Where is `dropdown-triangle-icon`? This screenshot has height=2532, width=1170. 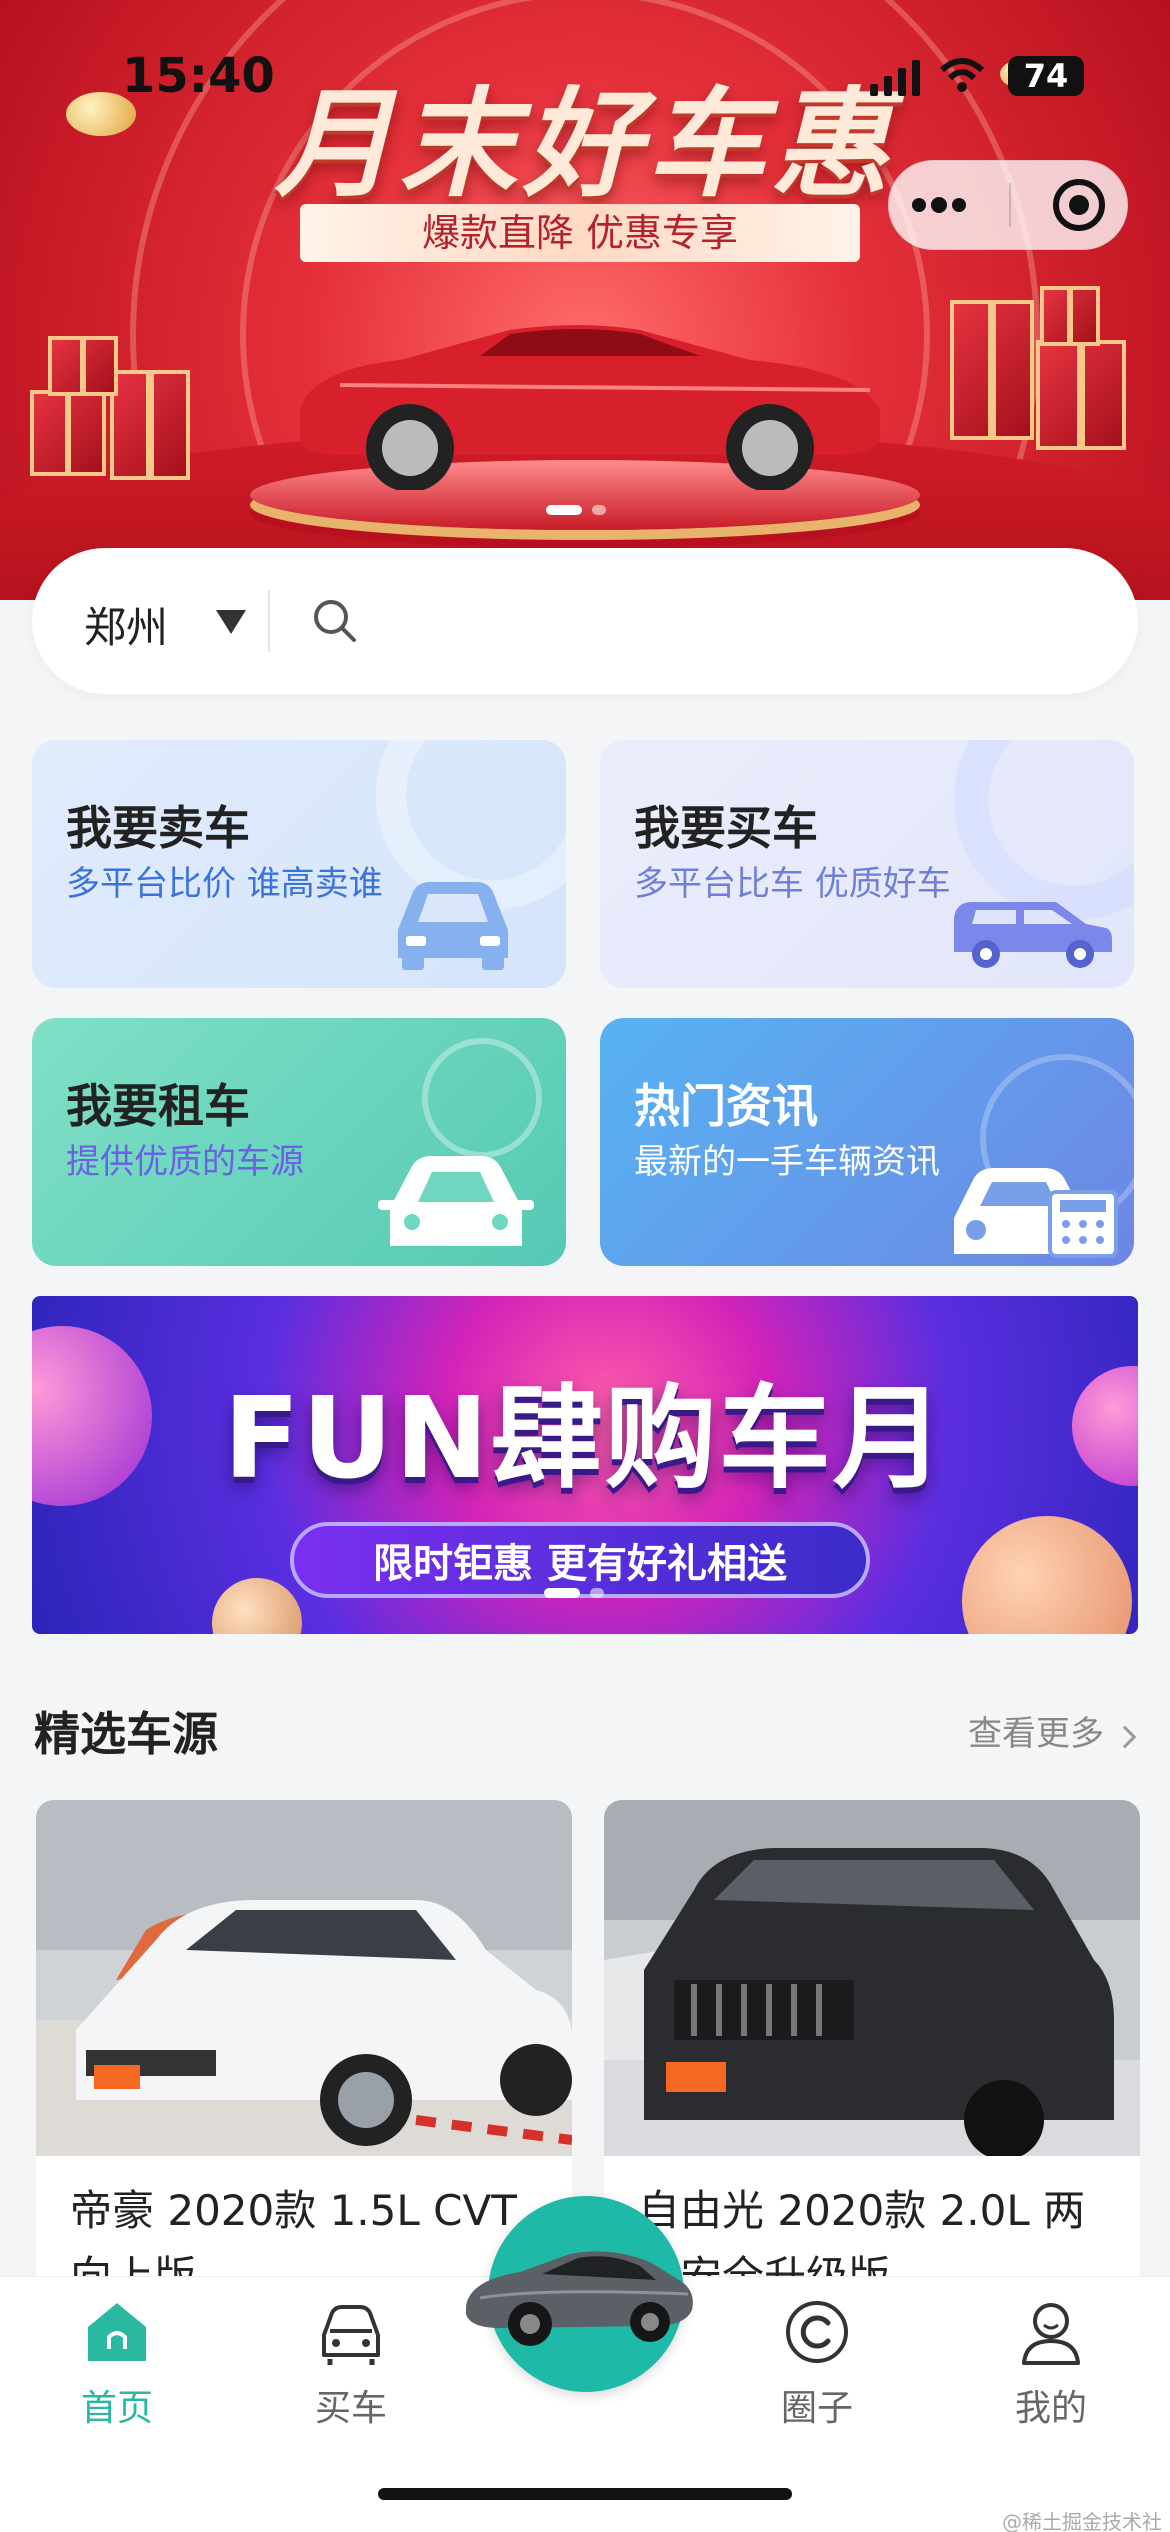 dropdown-triangle-icon is located at coordinates (231, 622).